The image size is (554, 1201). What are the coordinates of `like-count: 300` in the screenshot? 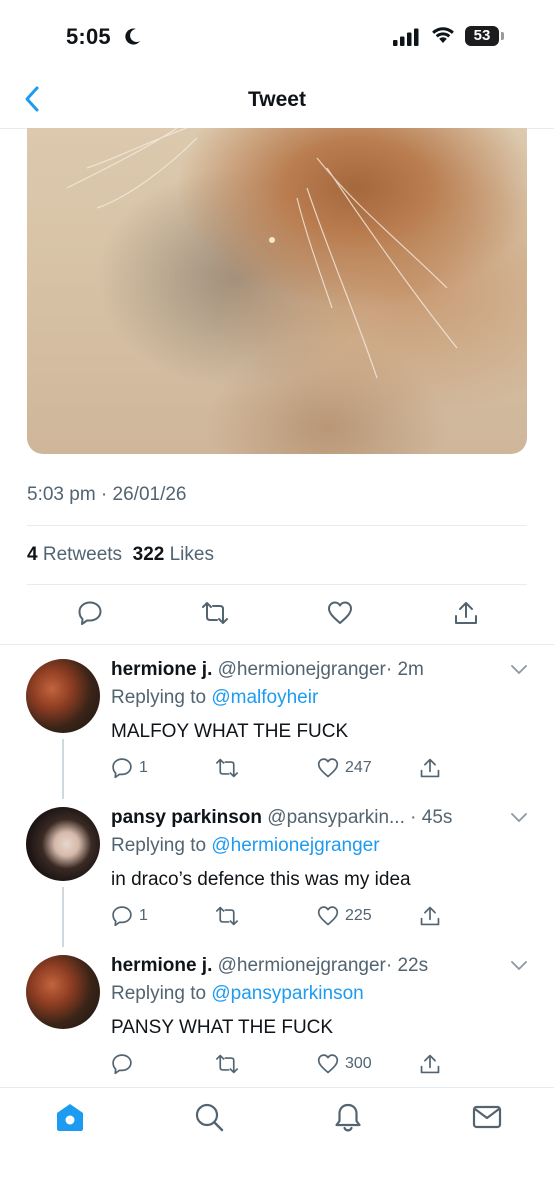 It's located at (358, 1063).